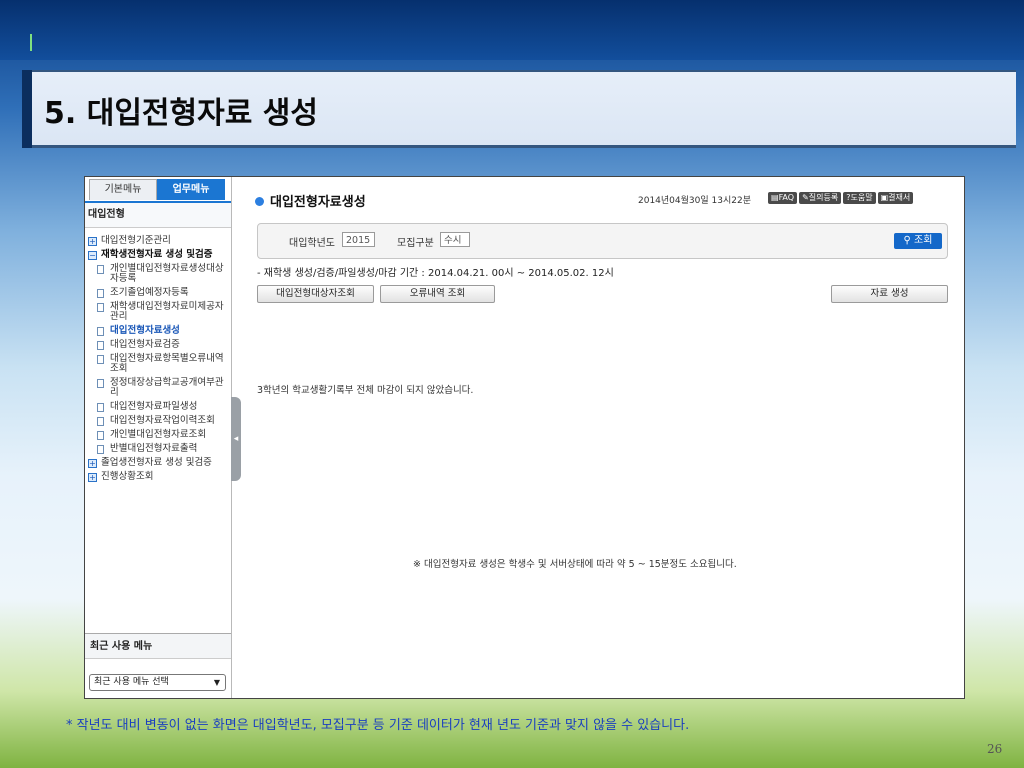  I want to click on sidebar-item-label: 대입전형자료항목별오류내역조회, so click(167, 363).